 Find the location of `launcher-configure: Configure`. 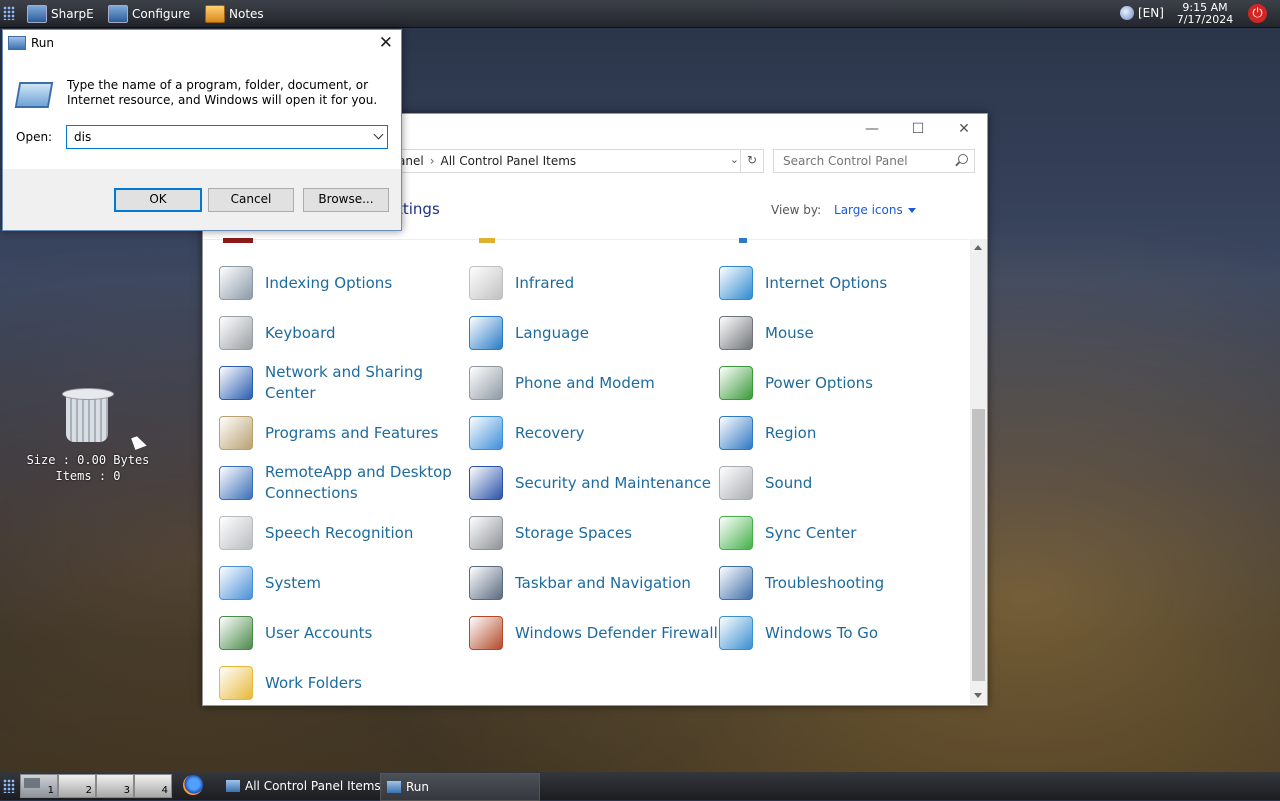

launcher-configure: Configure is located at coordinates (149, 13).